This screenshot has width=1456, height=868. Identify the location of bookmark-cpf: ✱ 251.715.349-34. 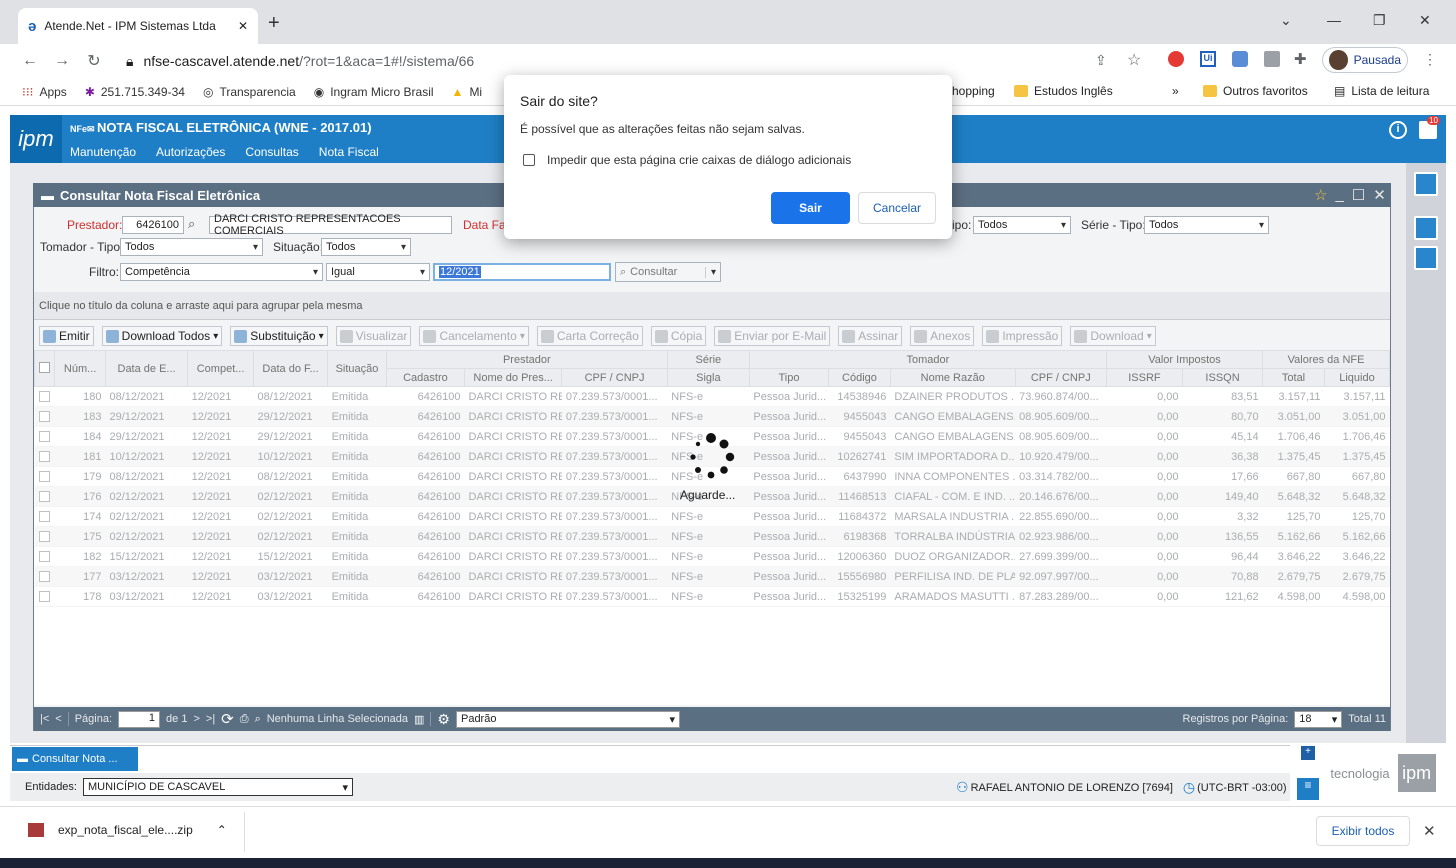
(135, 92).